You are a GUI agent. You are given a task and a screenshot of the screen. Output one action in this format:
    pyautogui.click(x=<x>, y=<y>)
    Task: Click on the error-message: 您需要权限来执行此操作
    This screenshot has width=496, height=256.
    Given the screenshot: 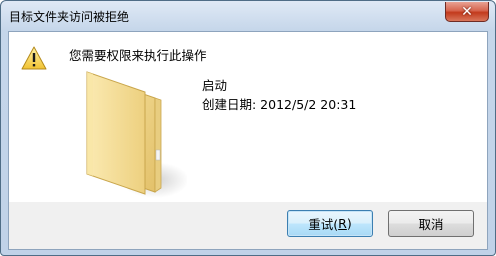 What is the action you would take?
    pyautogui.click(x=138, y=55)
    